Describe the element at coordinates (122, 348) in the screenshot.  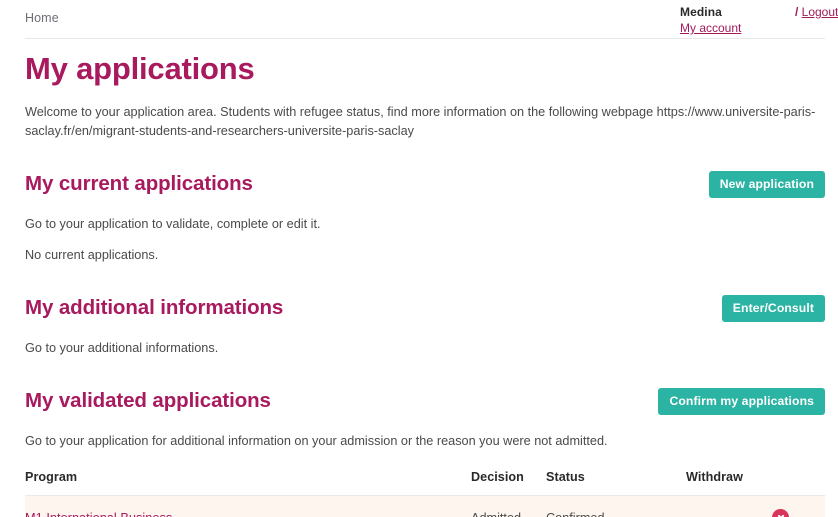
I see `section-additional-description: Go to your additional informations.` at that location.